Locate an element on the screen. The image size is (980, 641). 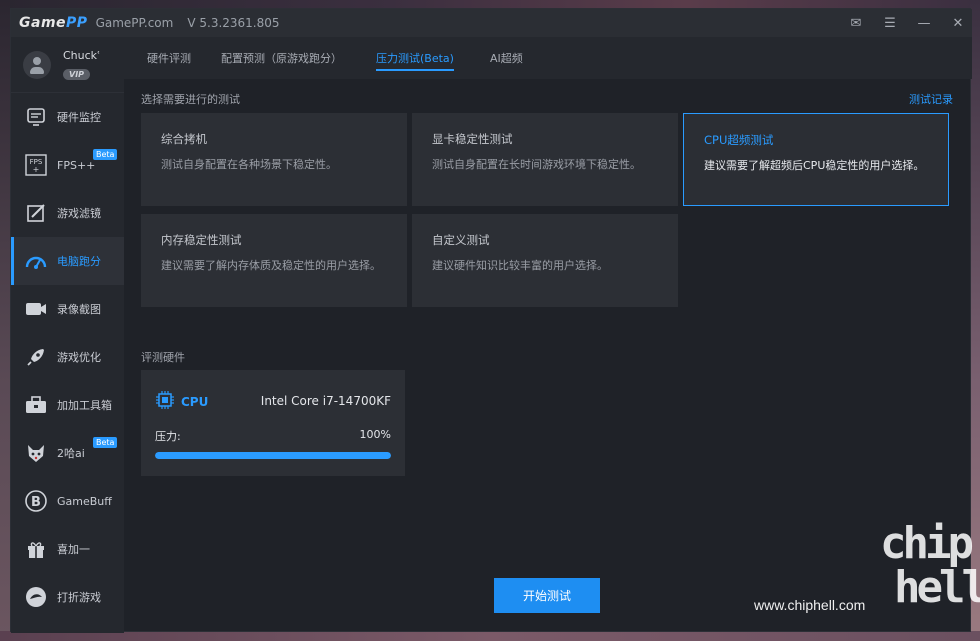
desktop-background-bottom is located at coordinates (490, 636).